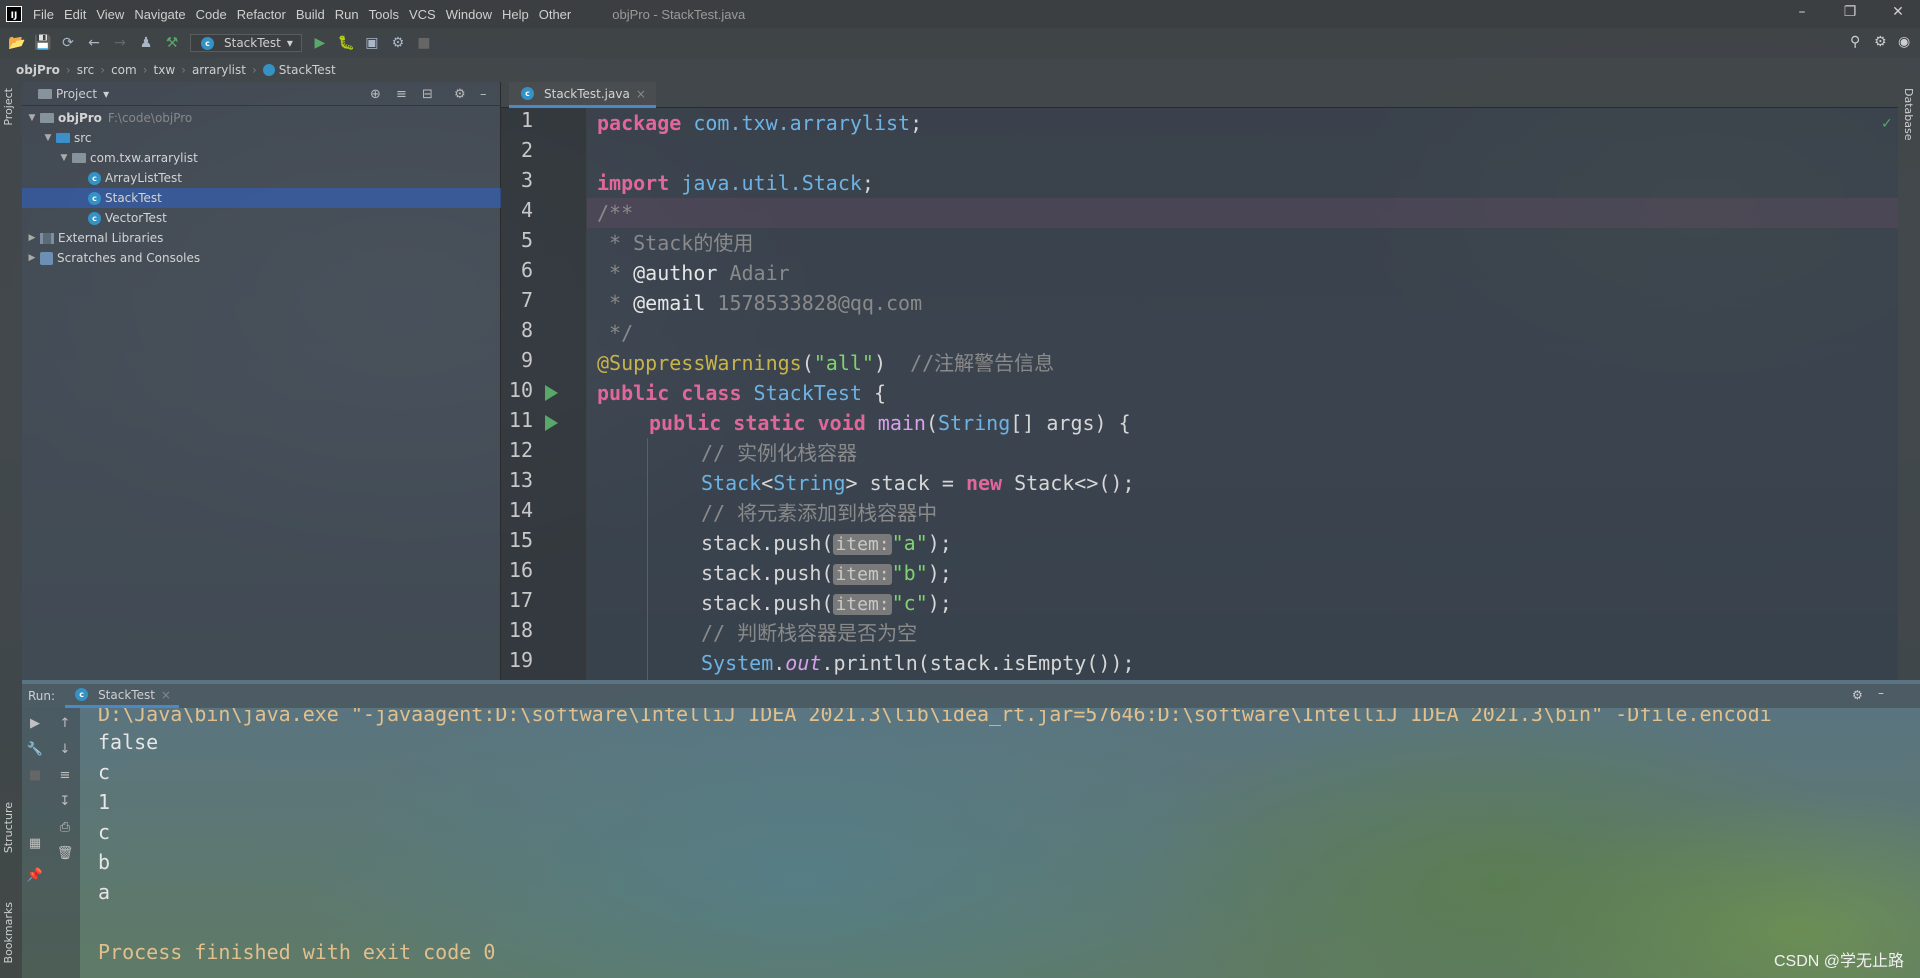  What do you see at coordinates (42, 43) in the screenshot?
I see `save-icon: 💾` at bounding box center [42, 43].